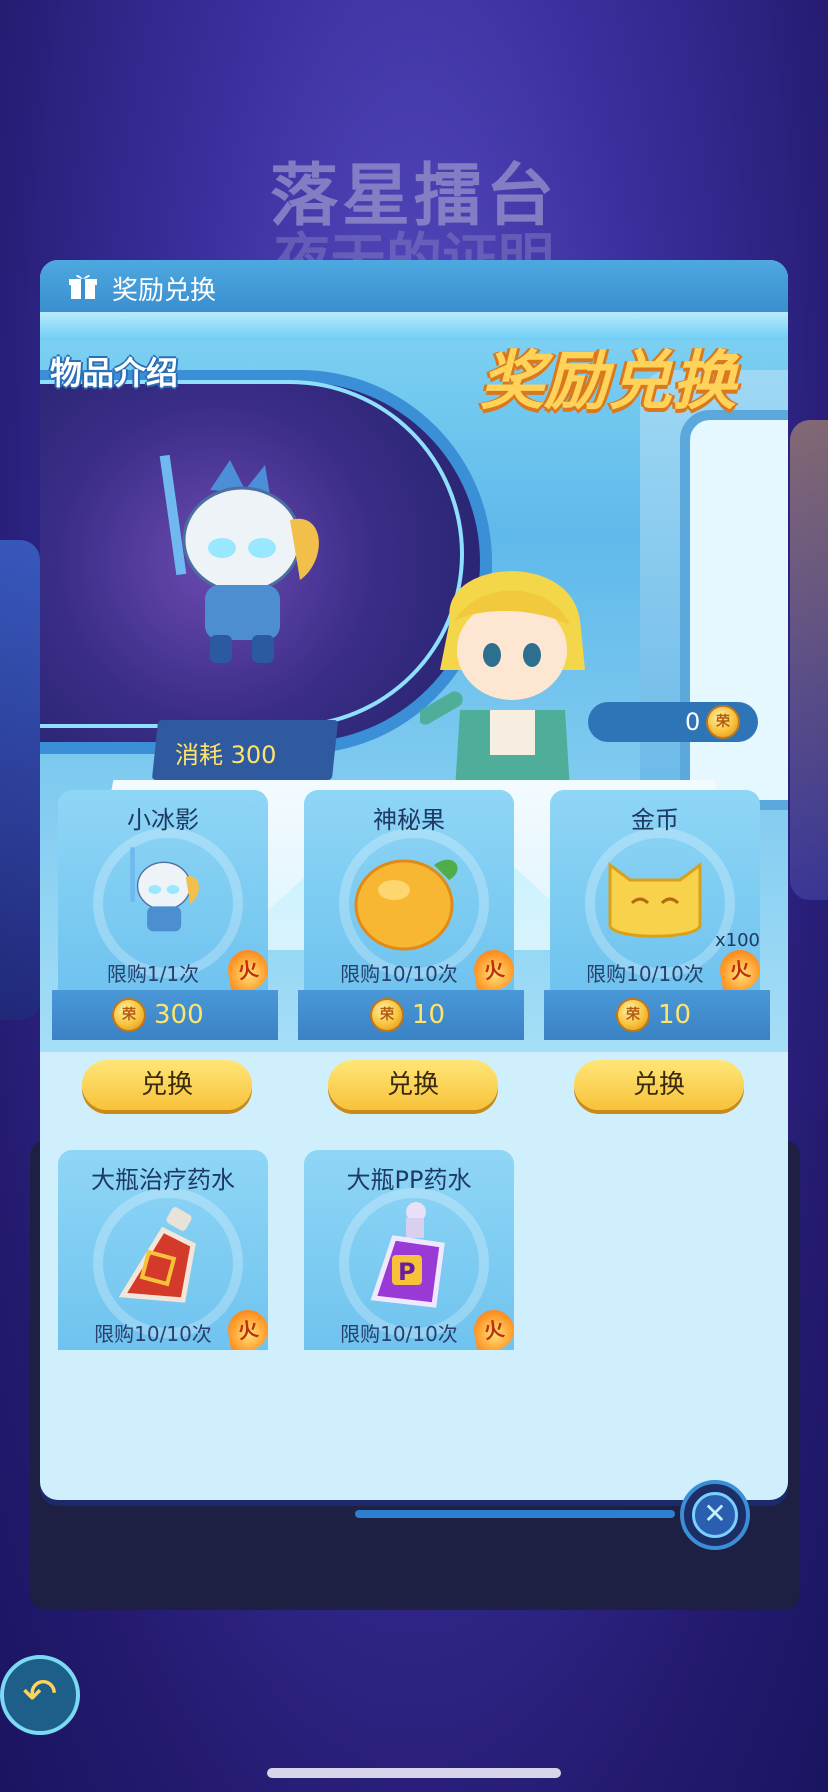 The height and width of the screenshot is (1792, 828). What do you see at coordinates (655, 820) in the screenshot?
I see `item-name: 金币` at bounding box center [655, 820].